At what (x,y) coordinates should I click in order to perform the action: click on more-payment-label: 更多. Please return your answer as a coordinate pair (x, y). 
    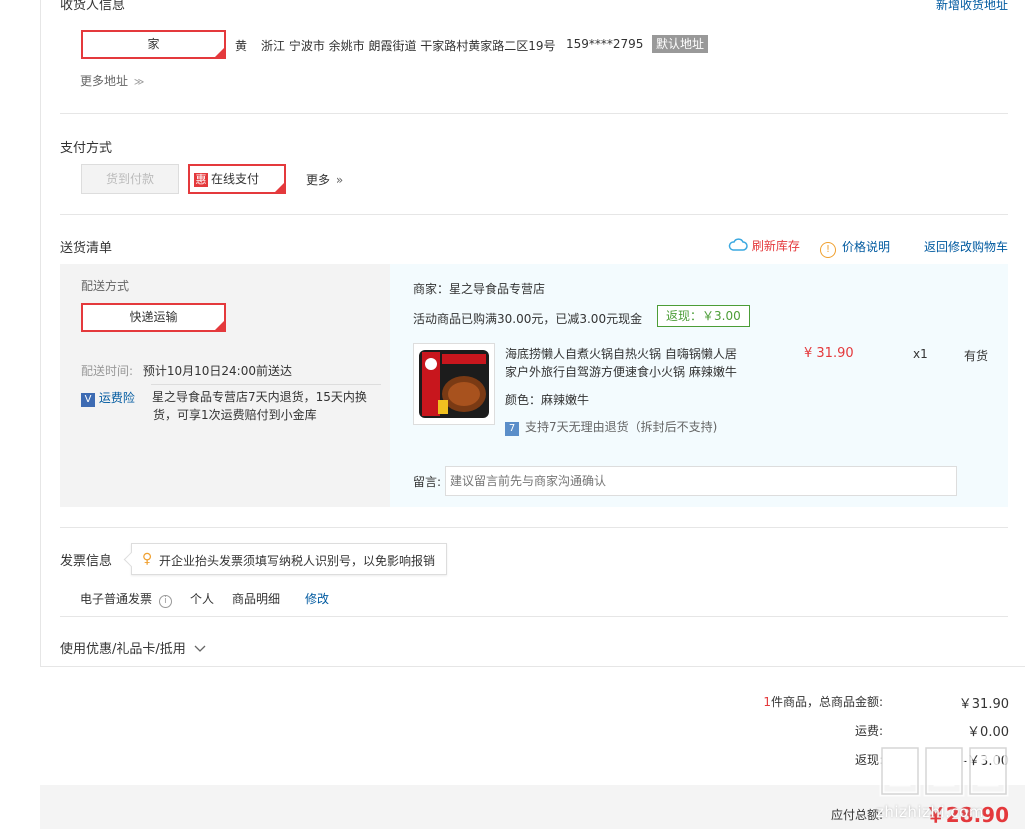
    Looking at the image, I should click on (318, 180).